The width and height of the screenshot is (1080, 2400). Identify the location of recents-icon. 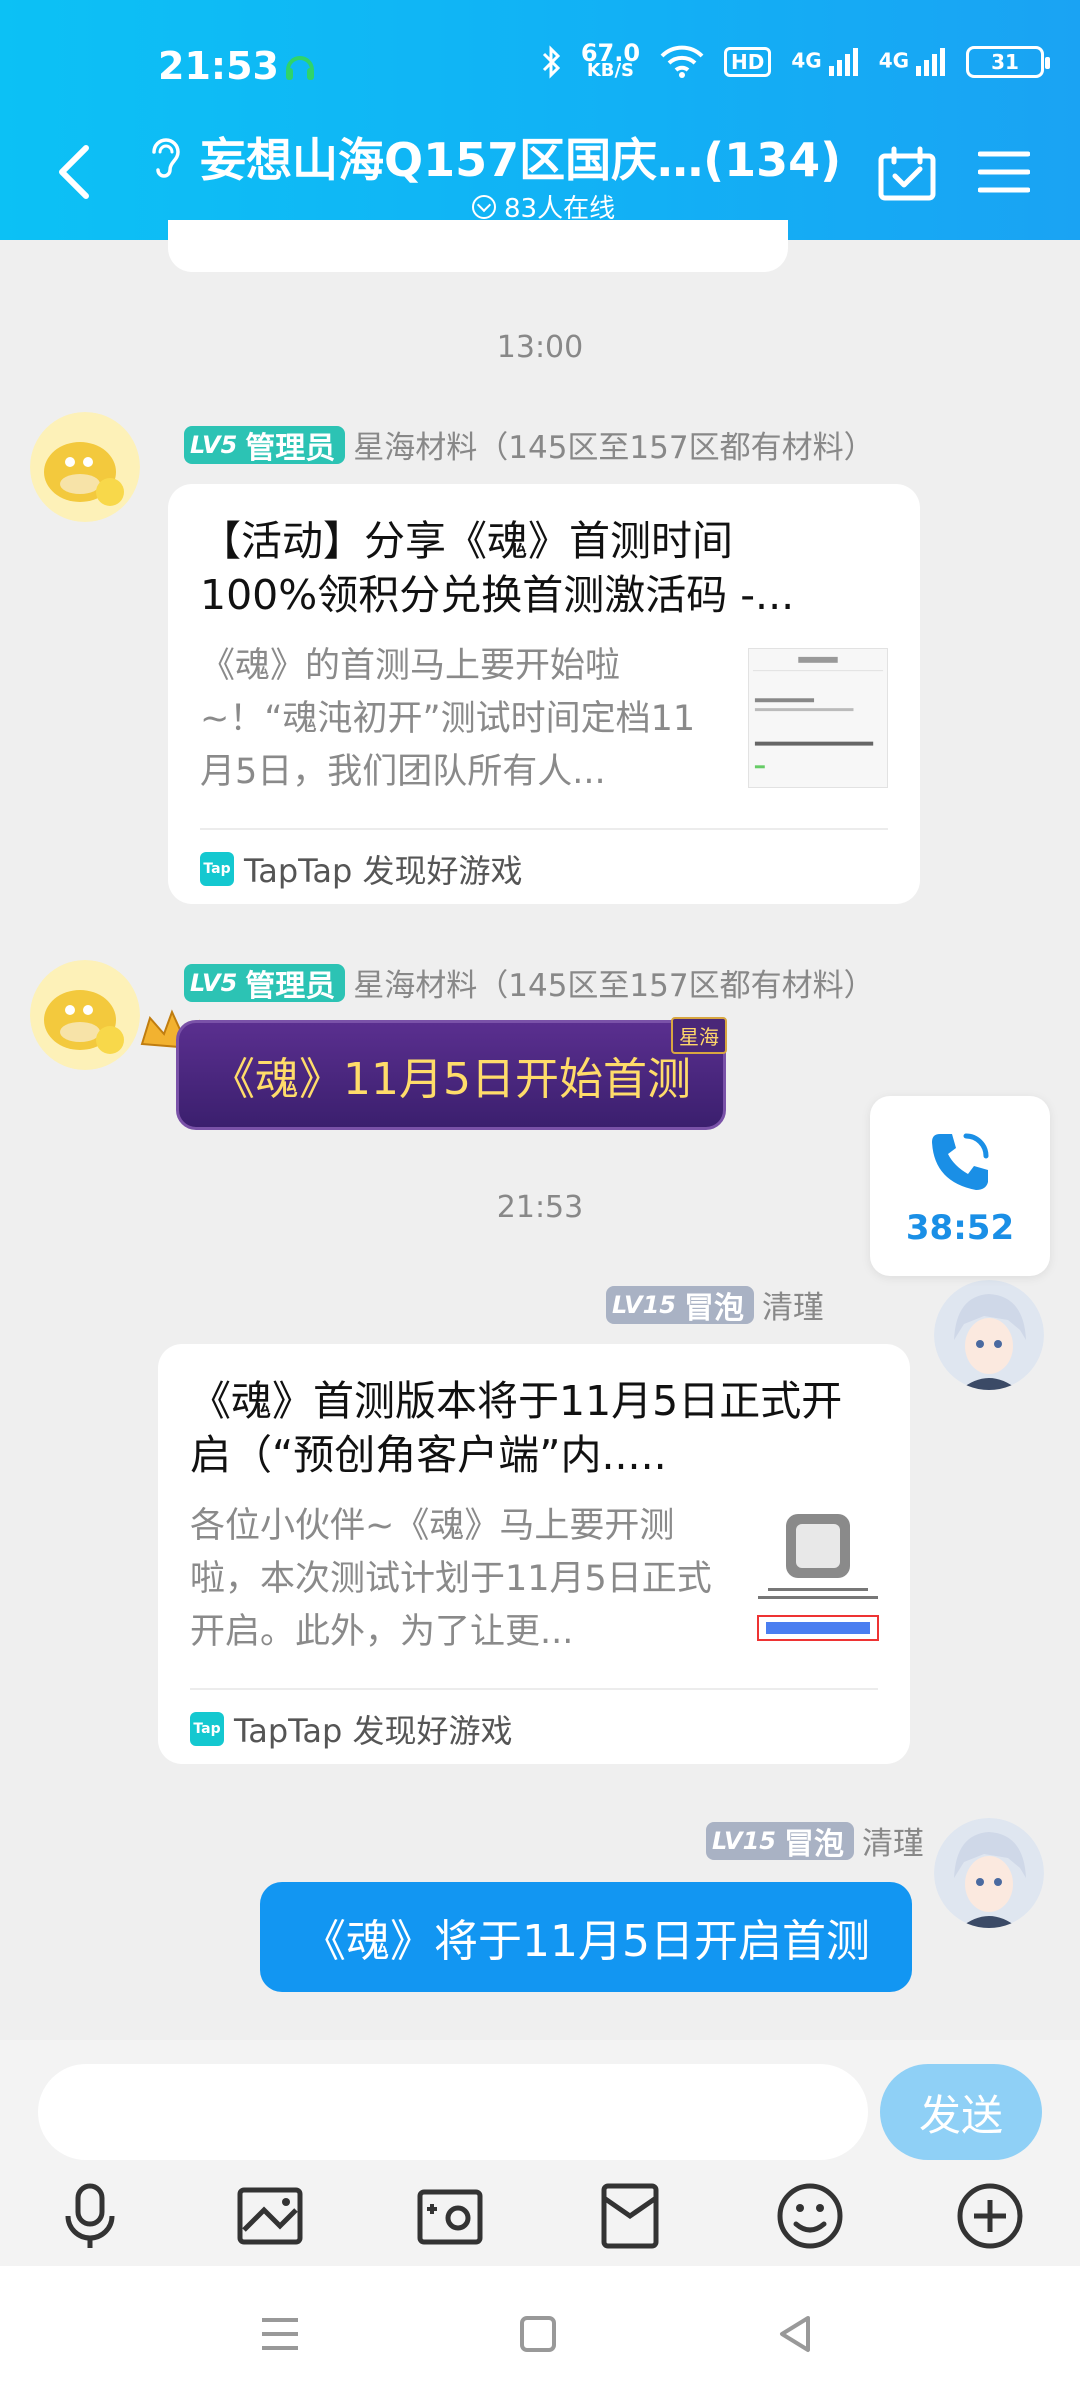
(280, 2334).